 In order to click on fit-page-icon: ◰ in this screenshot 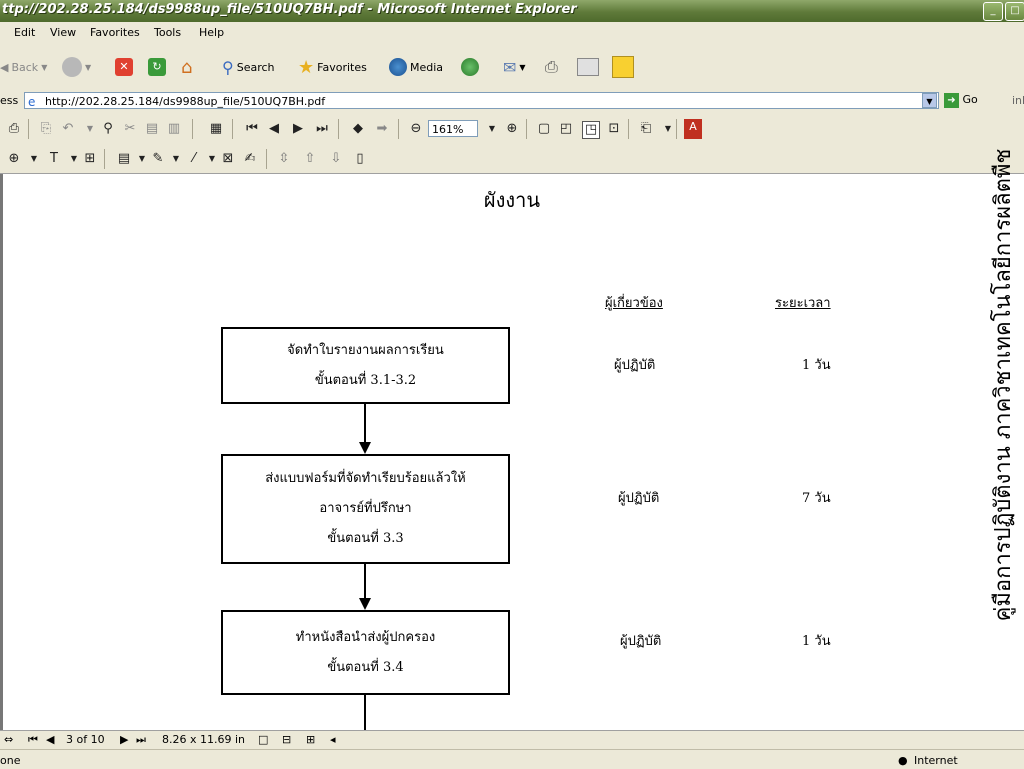, I will do `click(566, 129)`.